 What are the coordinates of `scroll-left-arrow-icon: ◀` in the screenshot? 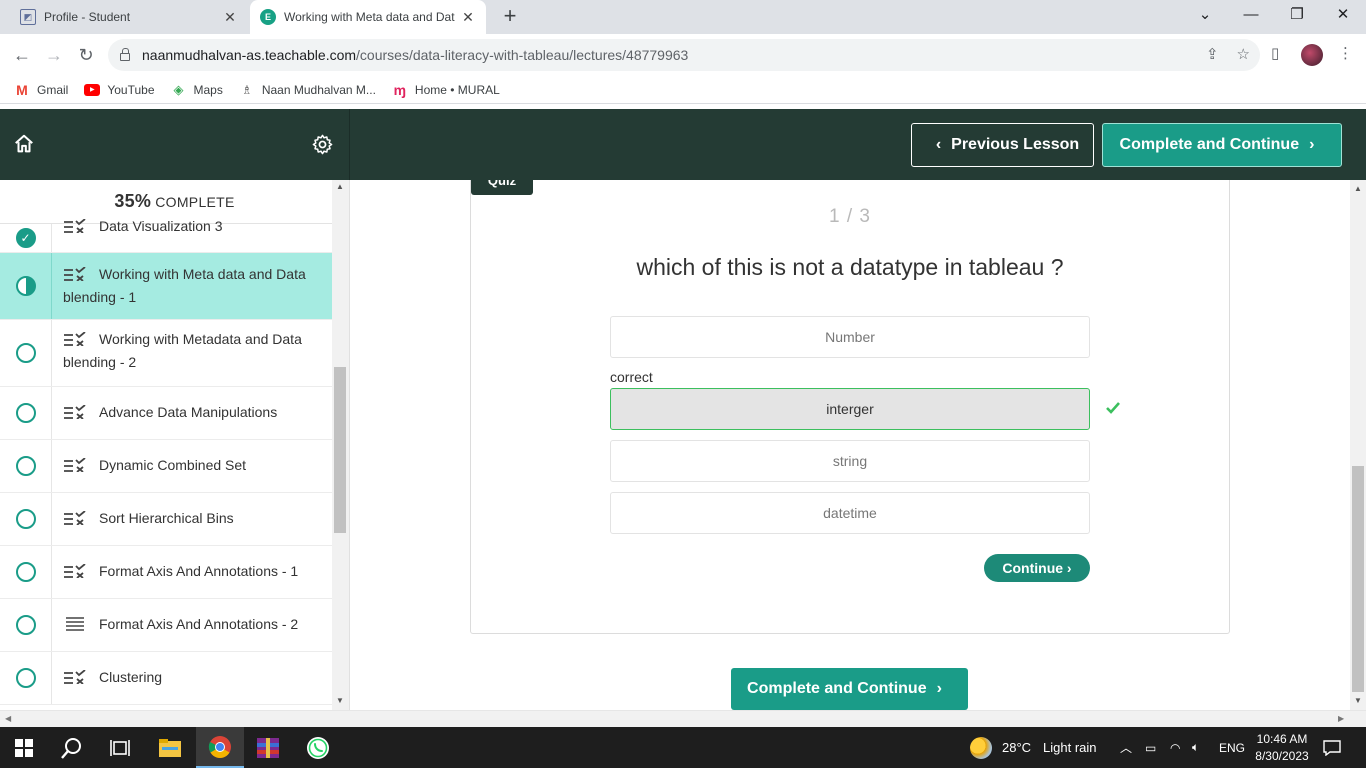 It's located at (8, 718).